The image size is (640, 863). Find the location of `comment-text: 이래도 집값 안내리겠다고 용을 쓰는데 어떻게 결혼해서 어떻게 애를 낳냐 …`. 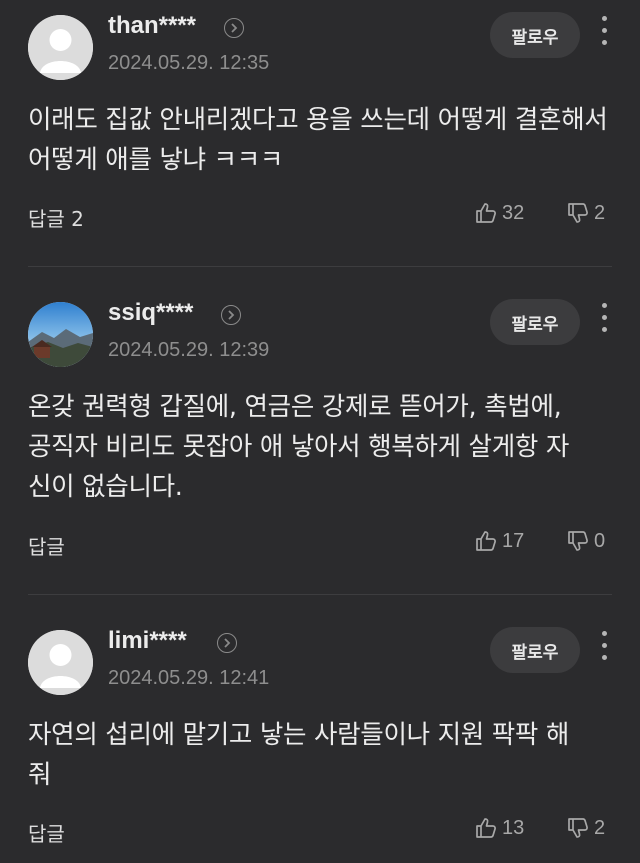

comment-text: 이래도 집값 안내리겠다고 용을 쓰는데 어떻게 결혼해서 어떻게 애를 낳냐 … is located at coordinates (318, 140).